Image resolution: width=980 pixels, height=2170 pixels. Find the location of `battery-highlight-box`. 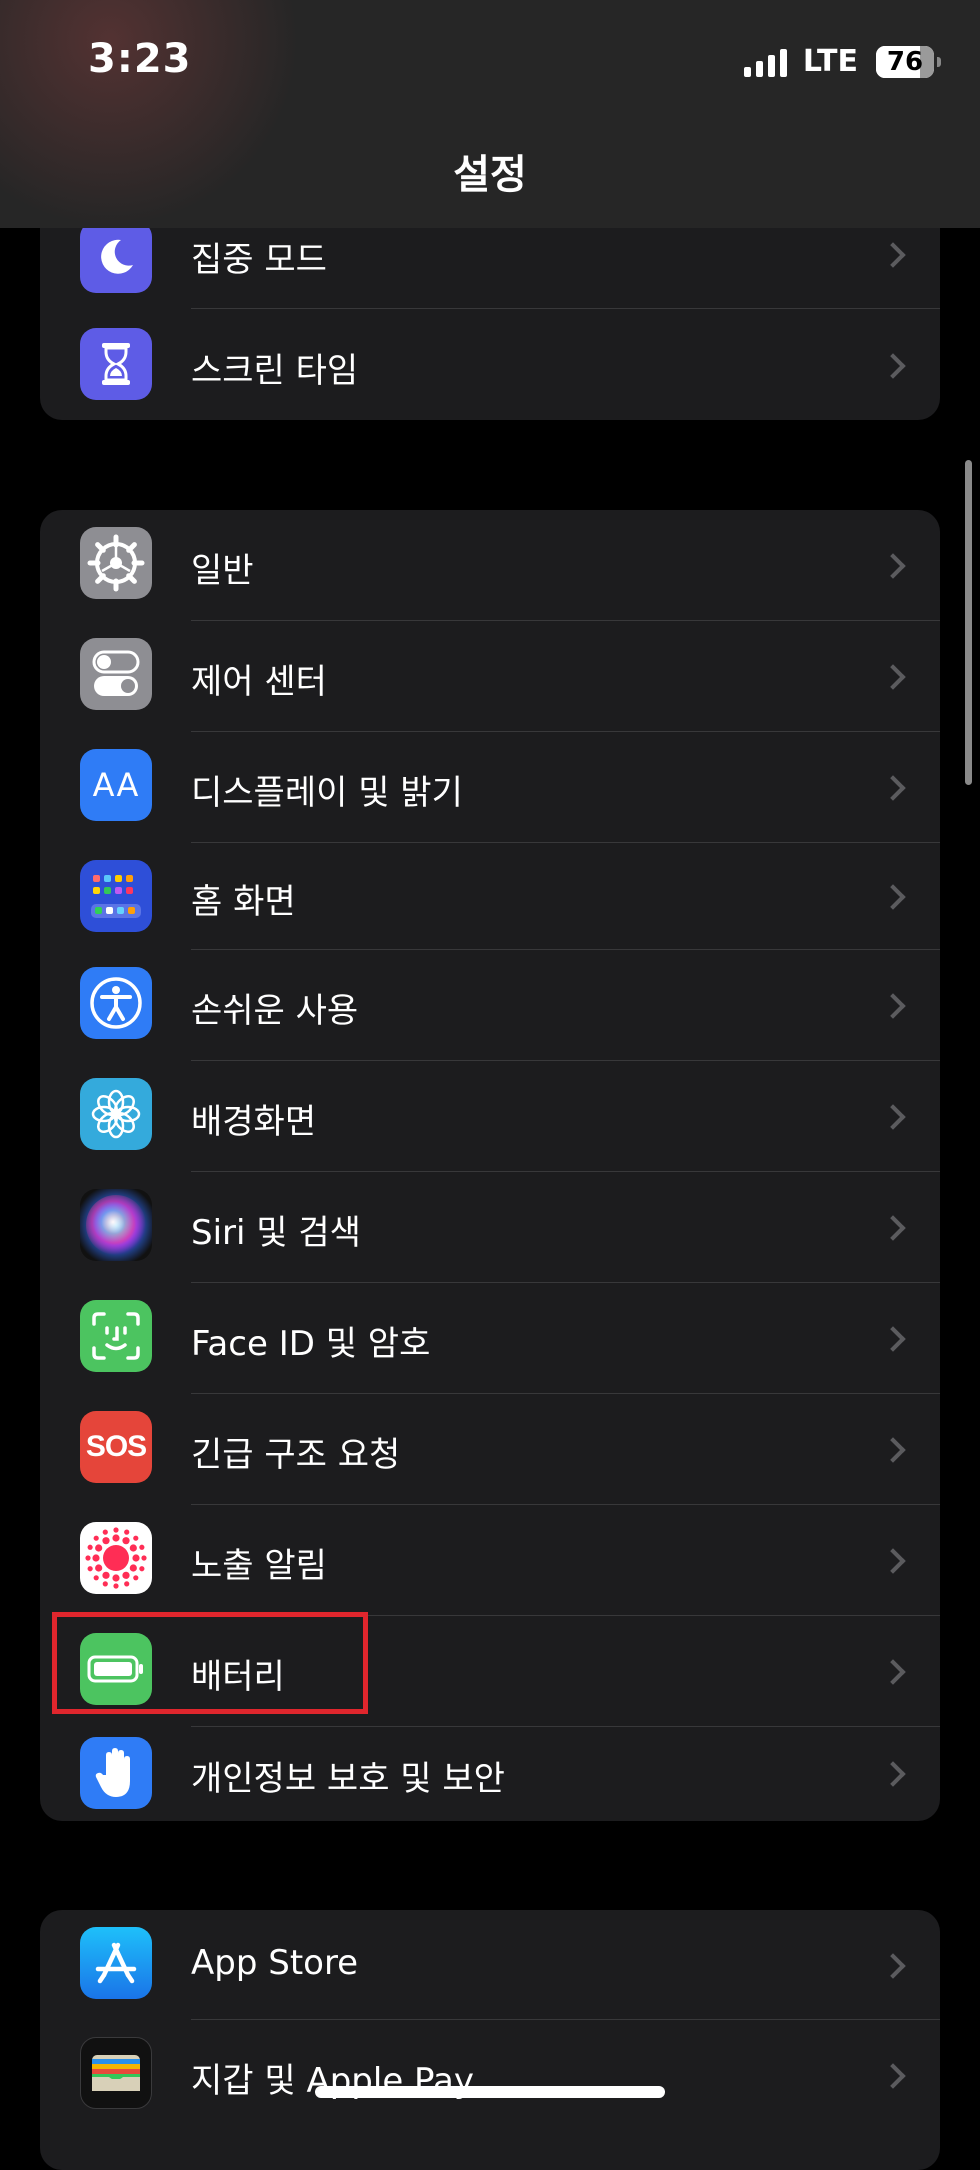

battery-highlight-box is located at coordinates (210, 1663).